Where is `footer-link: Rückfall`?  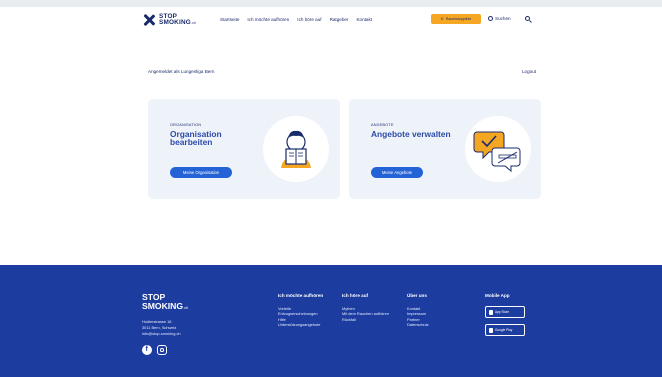 footer-link: Rückfall is located at coordinates (365, 319).